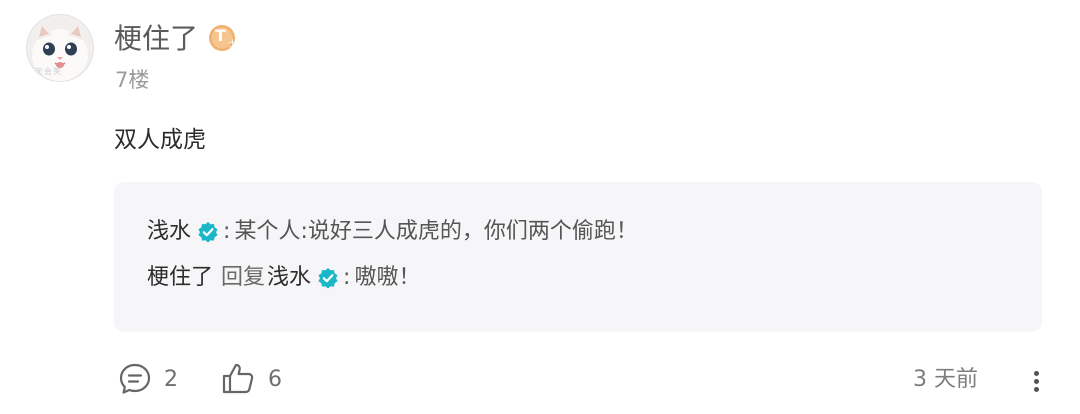  Describe the element at coordinates (387, 277) in the screenshot. I see `reply-text: 嗷嗷！` at that location.